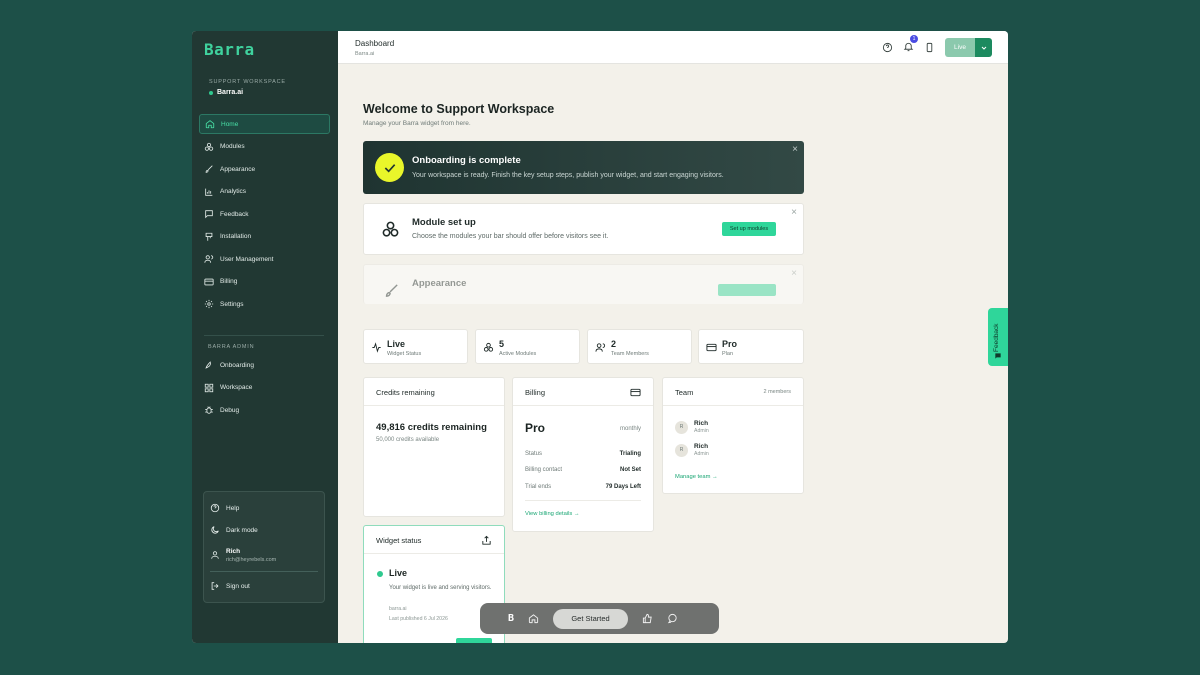 Image resolution: width=1200 pixels, height=675 pixels. Describe the element at coordinates (960, 47) in the screenshot. I see `live-button: Live` at that location.